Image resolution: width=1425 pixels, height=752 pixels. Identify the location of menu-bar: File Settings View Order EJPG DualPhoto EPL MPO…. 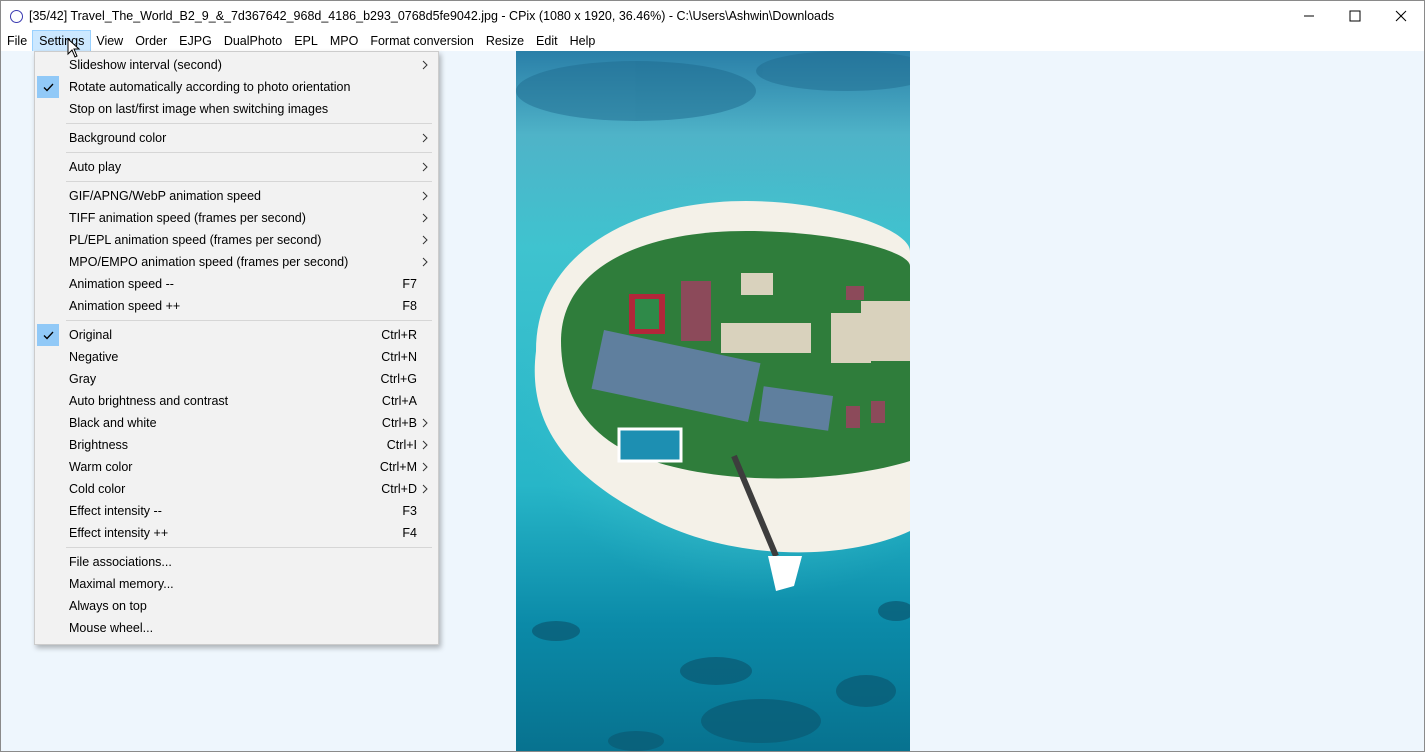
(712, 41).